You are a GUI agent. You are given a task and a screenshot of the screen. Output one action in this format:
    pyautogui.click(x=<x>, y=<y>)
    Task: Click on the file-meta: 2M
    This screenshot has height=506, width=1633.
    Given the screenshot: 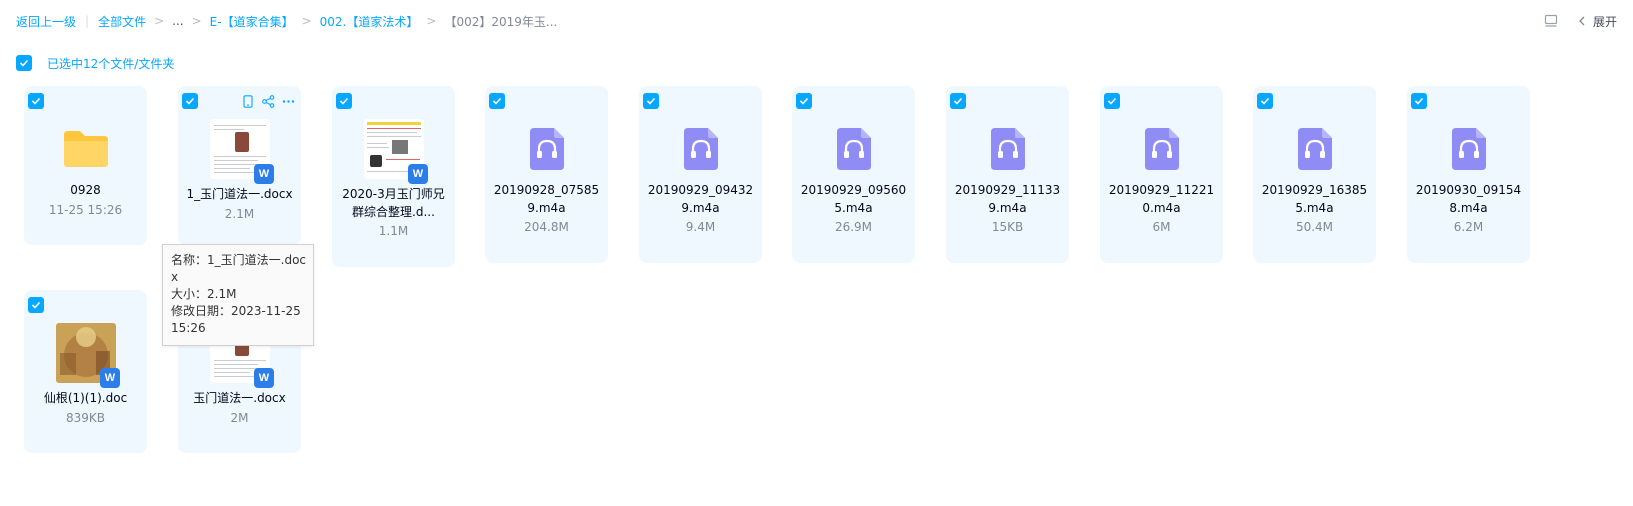 What is the action you would take?
    pyautogui.click(x=239, y=418)
    